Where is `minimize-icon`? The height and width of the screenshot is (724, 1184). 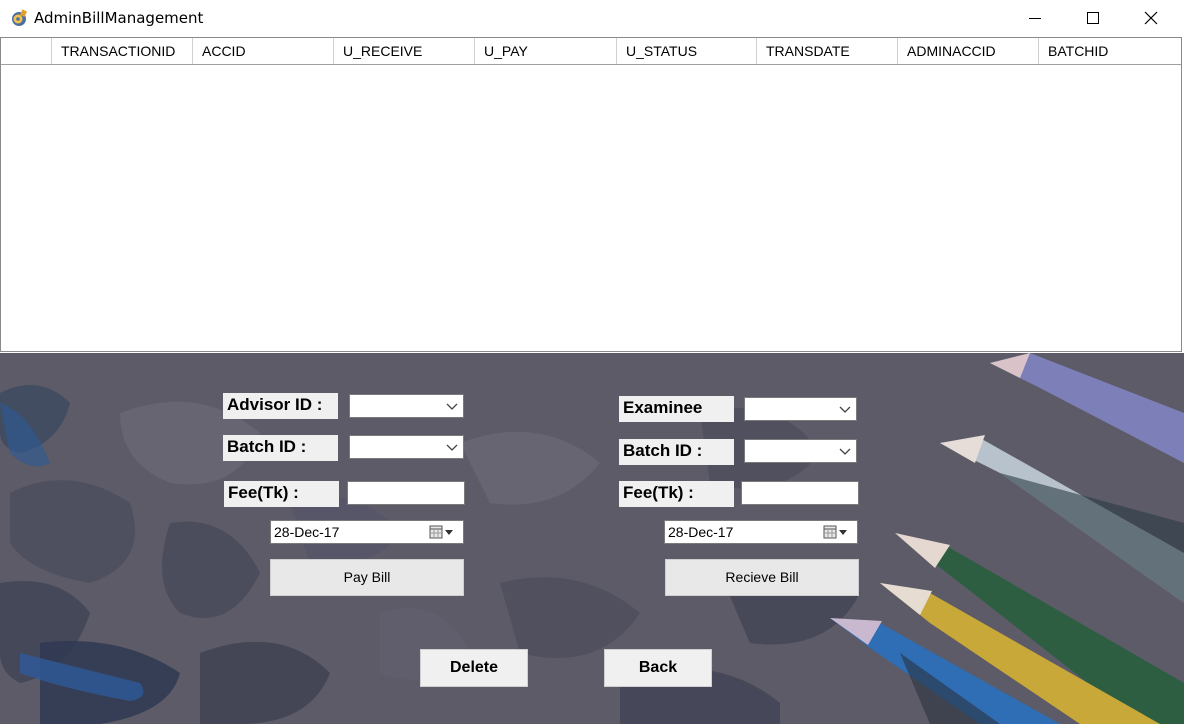
minimize-icon is located at coordinates (1035, 18).